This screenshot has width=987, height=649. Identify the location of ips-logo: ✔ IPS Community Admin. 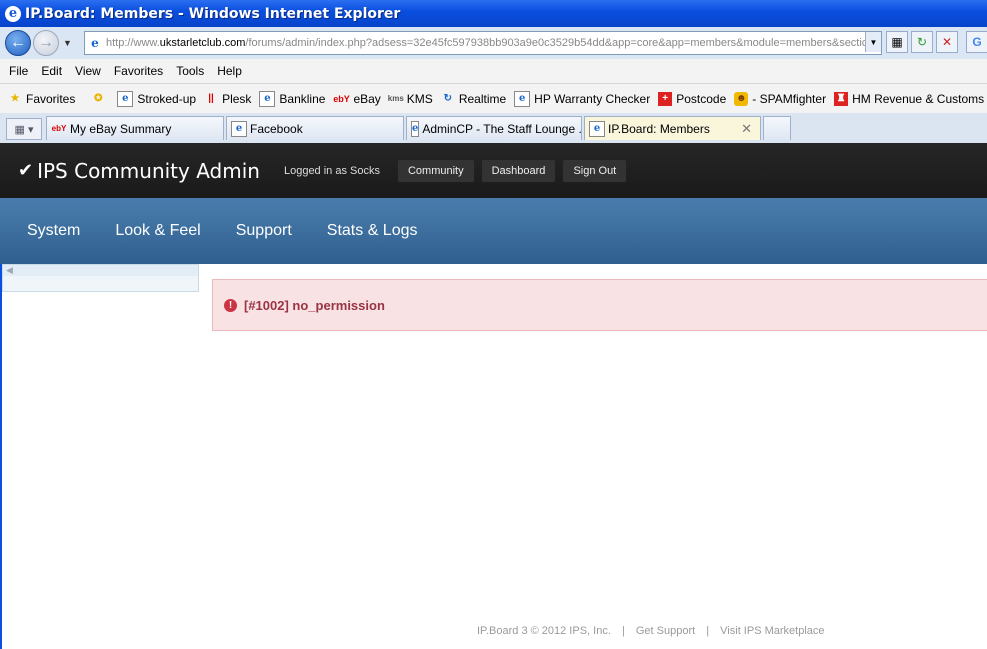
(139, 171).